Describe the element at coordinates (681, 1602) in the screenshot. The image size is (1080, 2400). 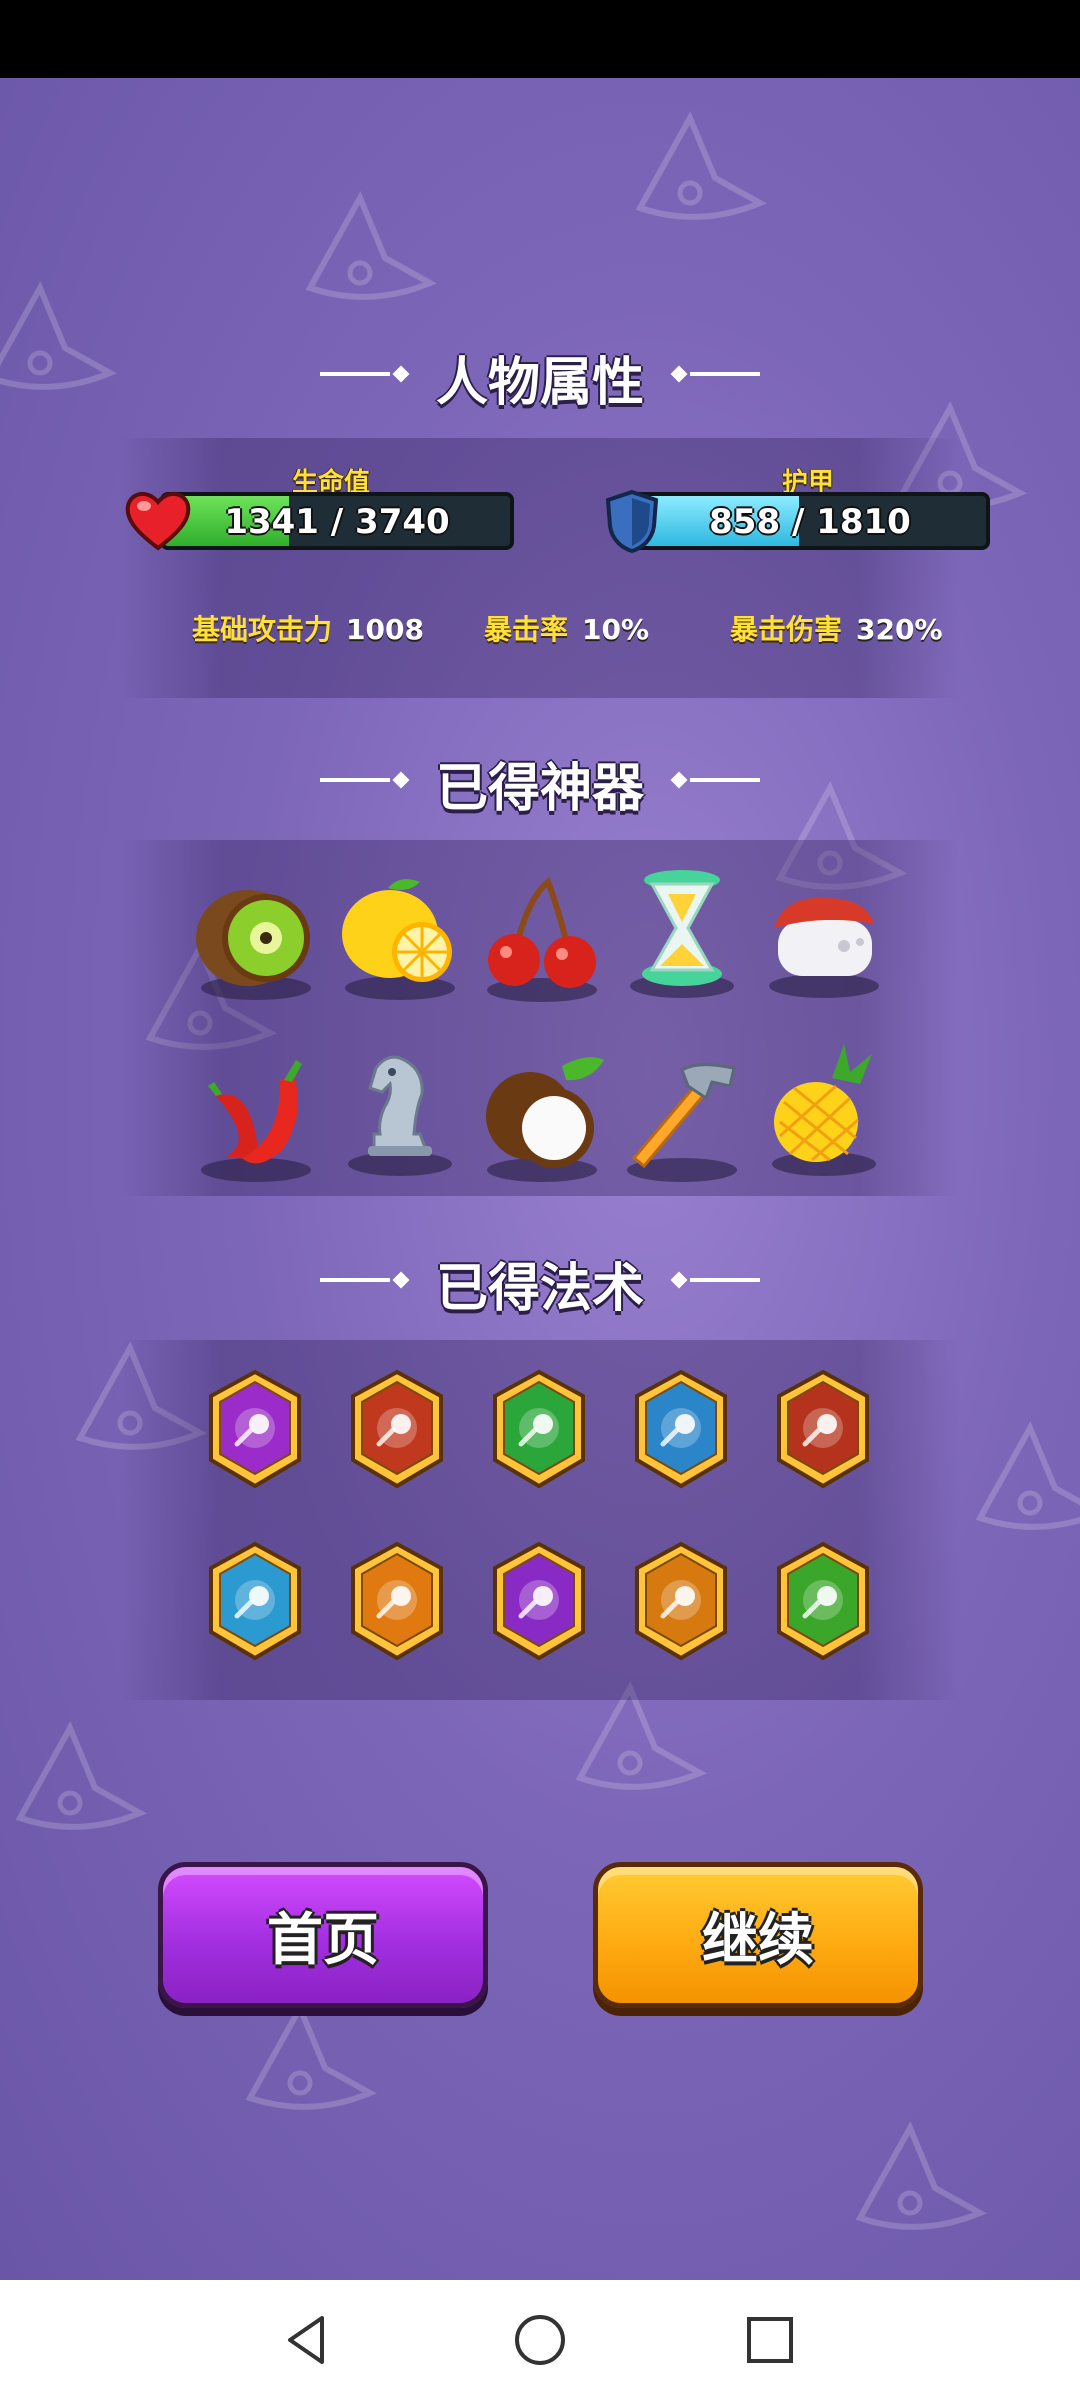
I see `lightning-shield-spell-icon` at that location.